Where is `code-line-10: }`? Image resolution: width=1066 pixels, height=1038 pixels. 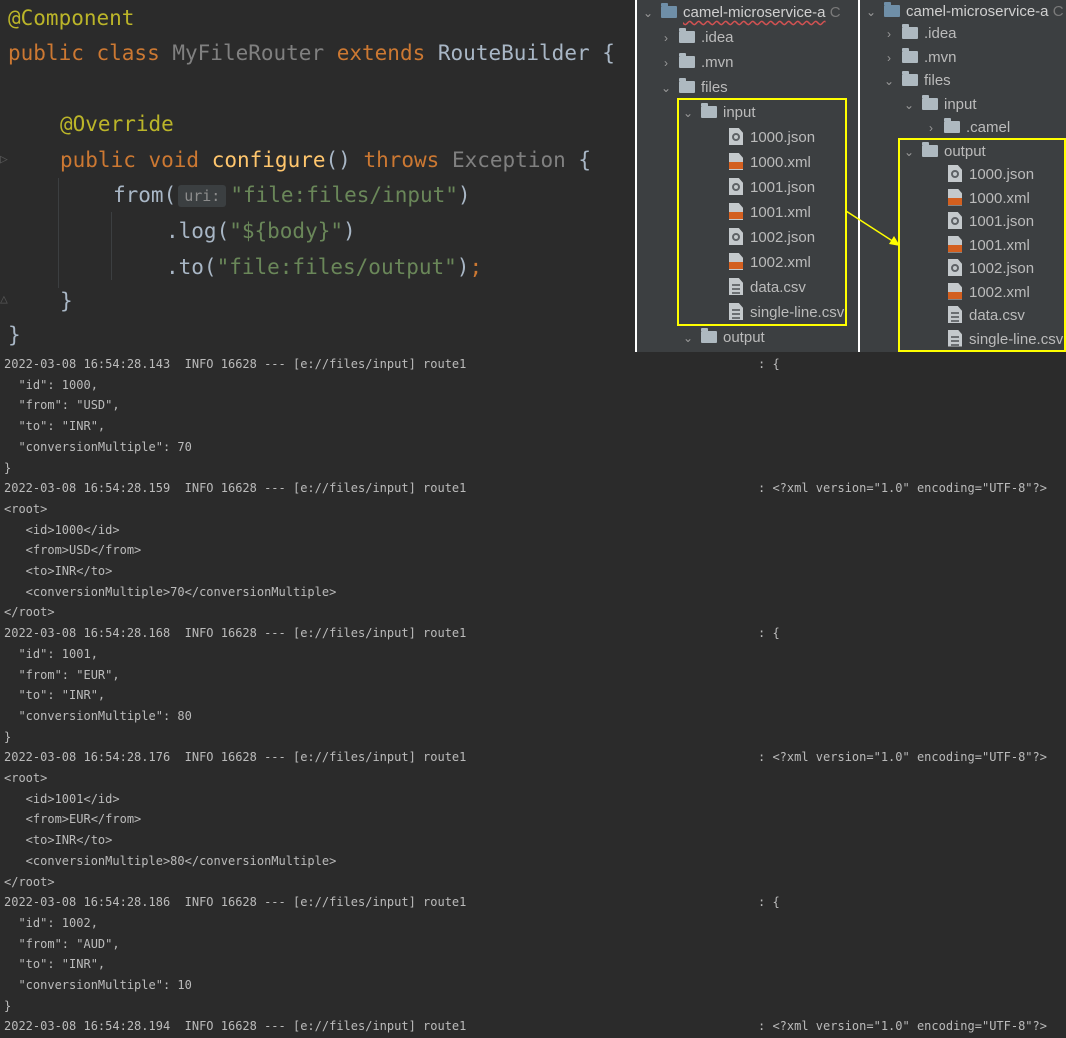
code-line-10: } is located at coordinates (14, 335).